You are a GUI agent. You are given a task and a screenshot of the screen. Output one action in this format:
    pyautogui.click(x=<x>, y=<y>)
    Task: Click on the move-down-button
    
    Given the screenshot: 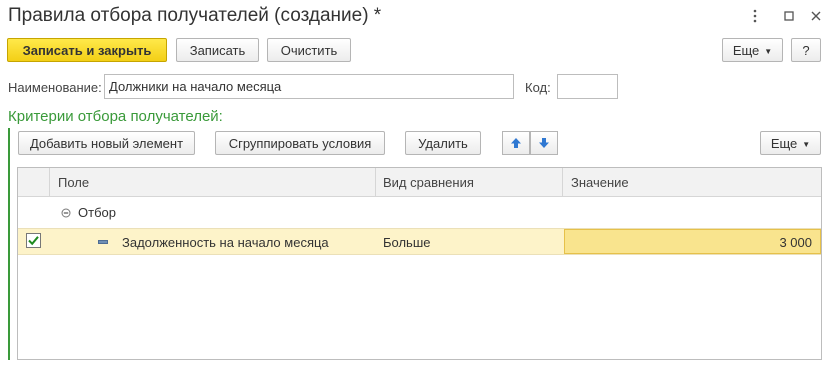 What is the action you would take?
    pyautogui.click(x=544, y=143)
    